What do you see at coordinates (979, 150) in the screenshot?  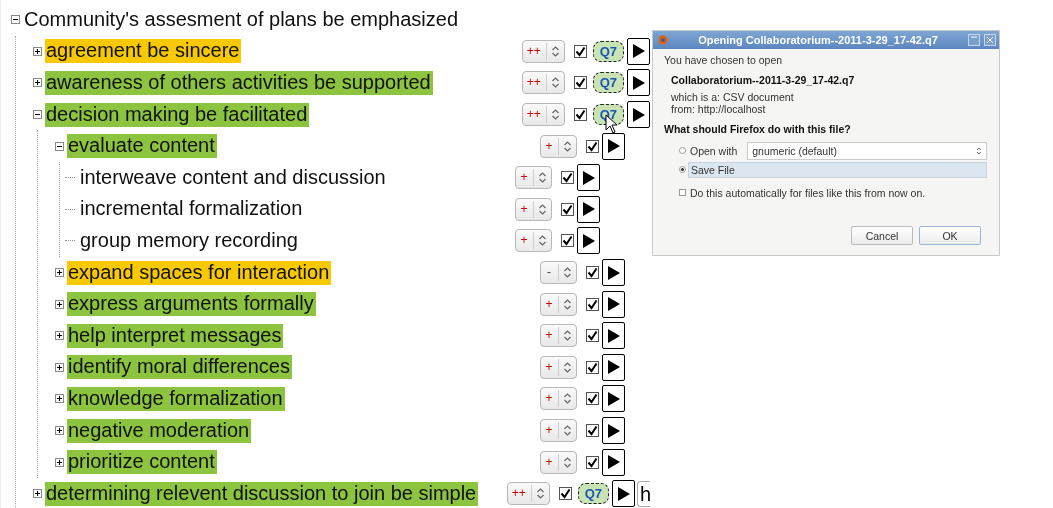 I see `dropdown-arrow-icon` at bounding box center [979, 150].